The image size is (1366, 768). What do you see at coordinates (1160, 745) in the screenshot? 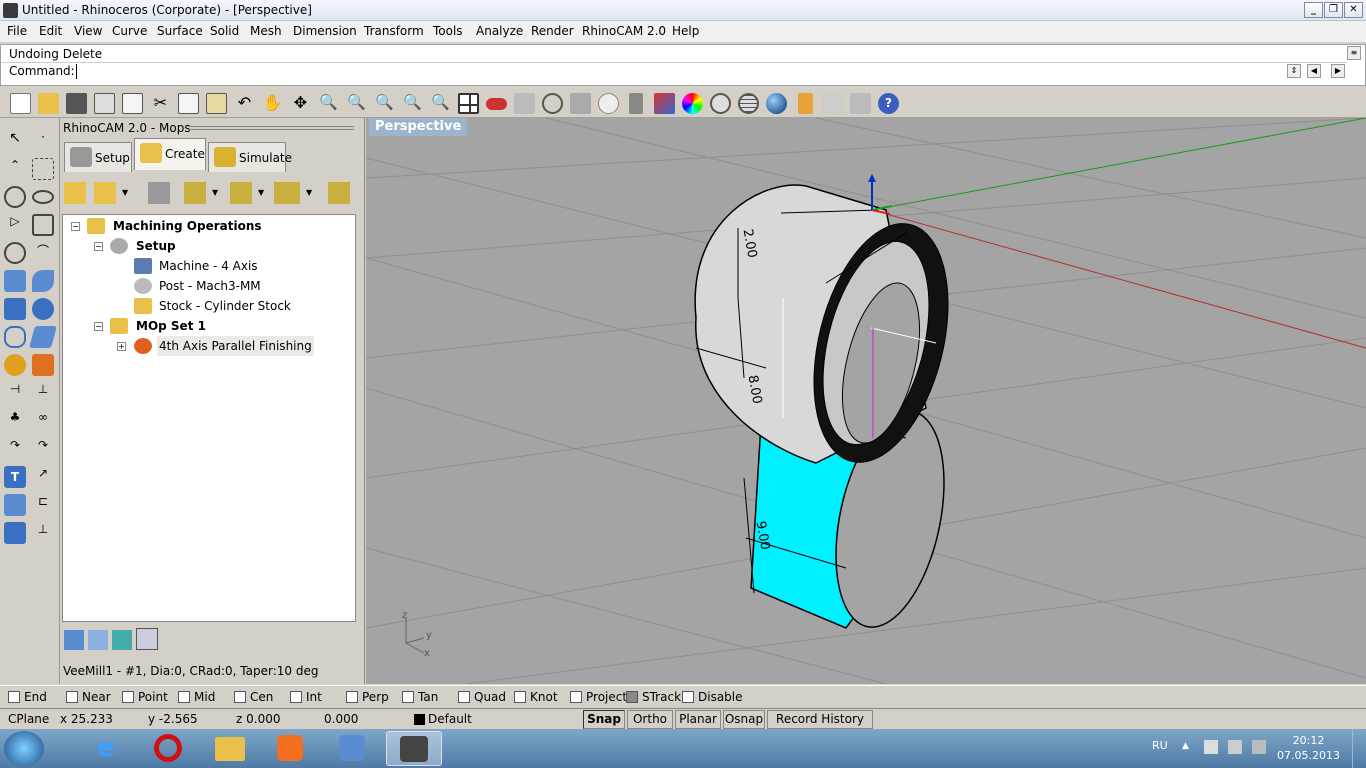
I see `language-indicator: RU` at bounding box center [1160, 745].